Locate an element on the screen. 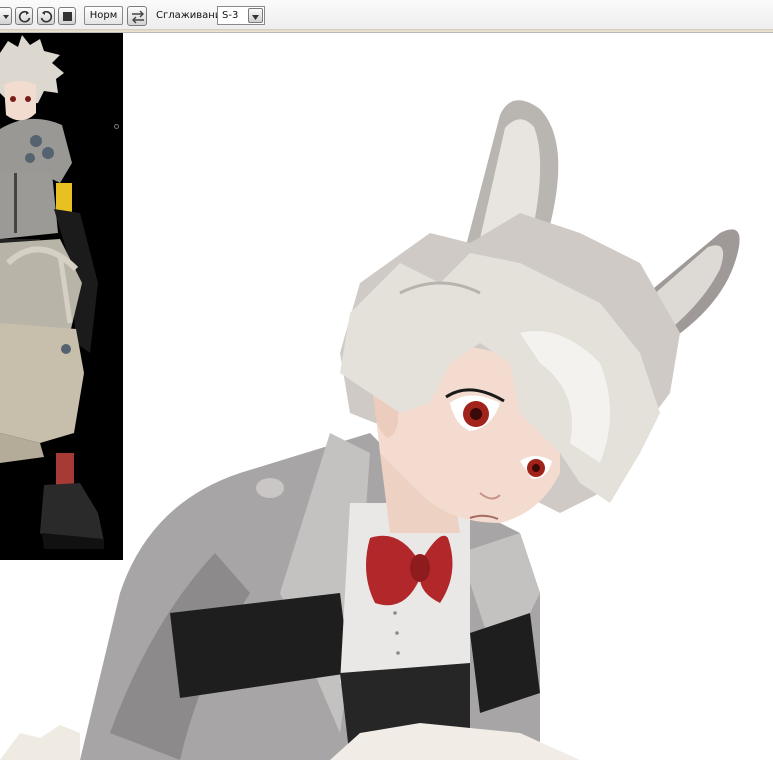 Image resolution: width=773 pixels, height=760 pixels. normal-button: Норм is located at coordinates (103, 15).